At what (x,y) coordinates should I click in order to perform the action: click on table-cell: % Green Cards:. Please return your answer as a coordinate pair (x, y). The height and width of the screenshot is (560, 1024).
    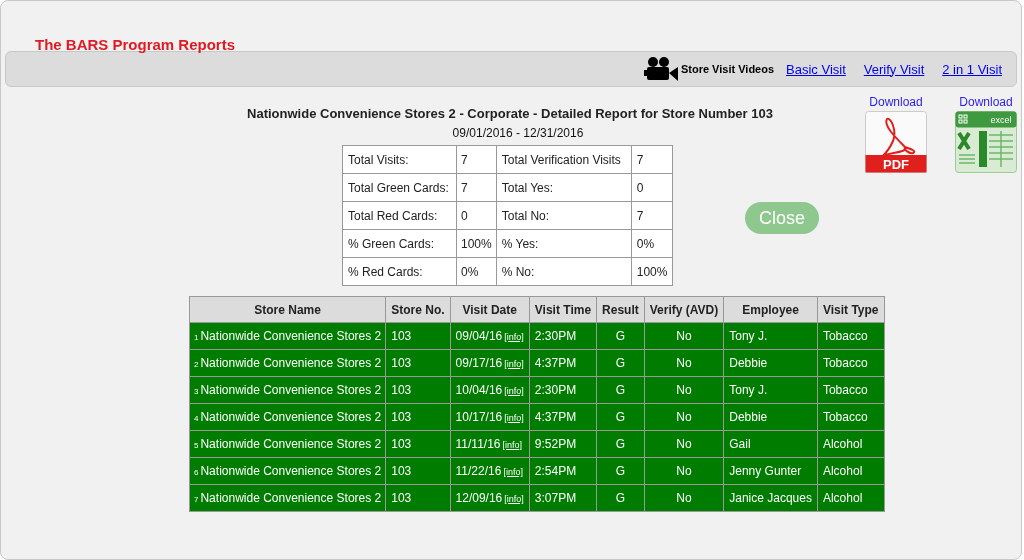
    Looking at the image, I should click on (399, 243).